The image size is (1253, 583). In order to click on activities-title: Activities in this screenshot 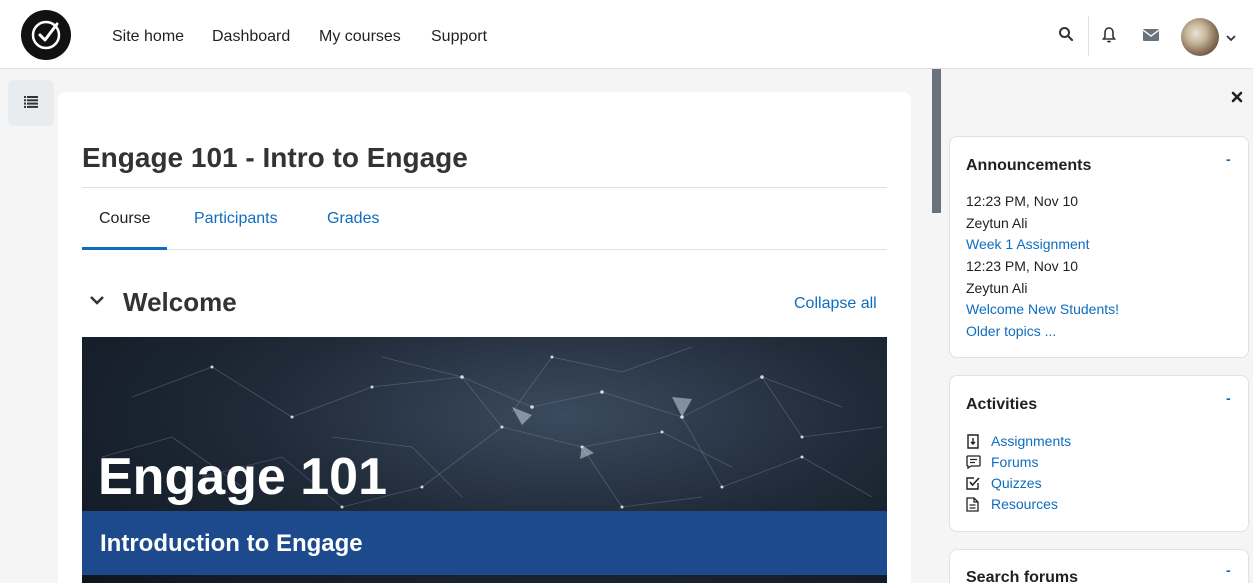, I will do `click(1002, 404)`.